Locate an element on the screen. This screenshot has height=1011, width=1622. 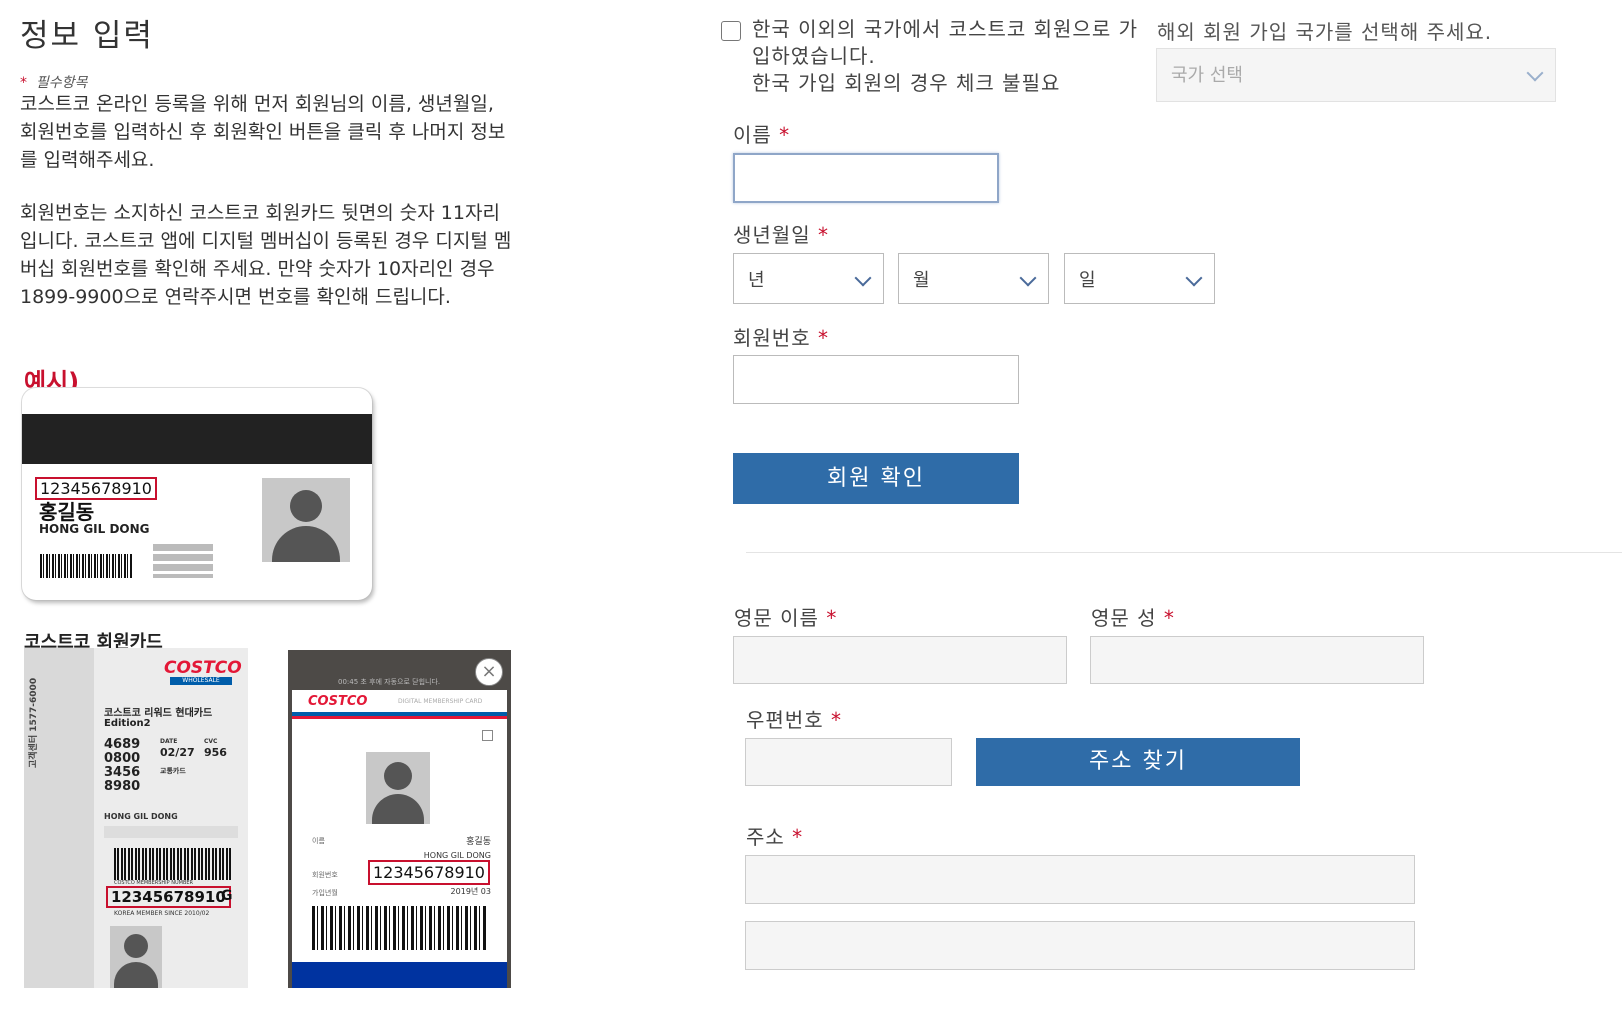
signature-strip is located at coordinates (171, 832).